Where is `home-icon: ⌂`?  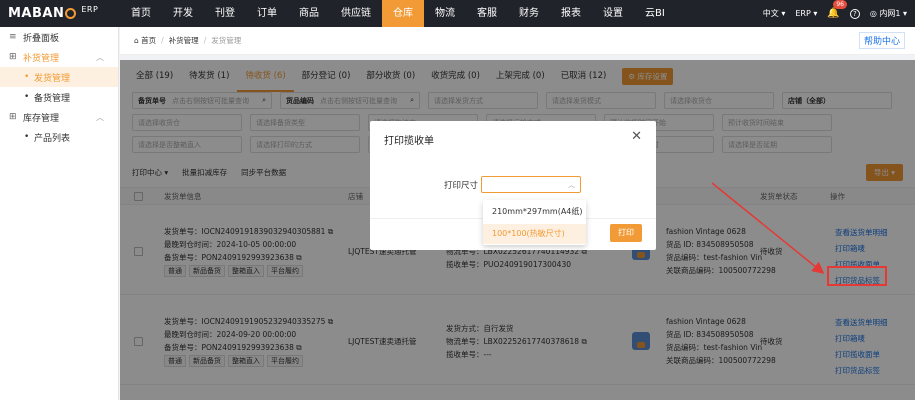 home-icon: ⌂ is located at coordinates (138, 40).